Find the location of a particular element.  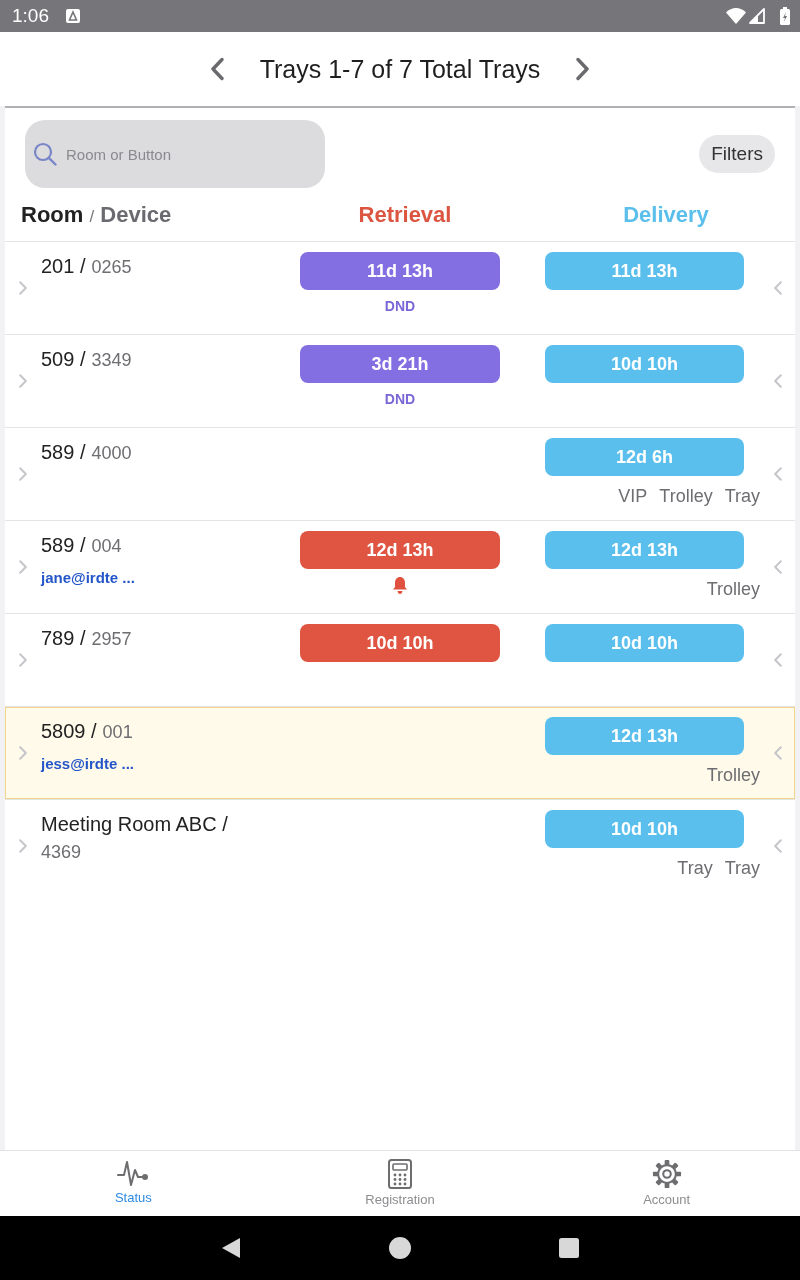

clock-time: 1:06 is located at coordinates (30, 16).